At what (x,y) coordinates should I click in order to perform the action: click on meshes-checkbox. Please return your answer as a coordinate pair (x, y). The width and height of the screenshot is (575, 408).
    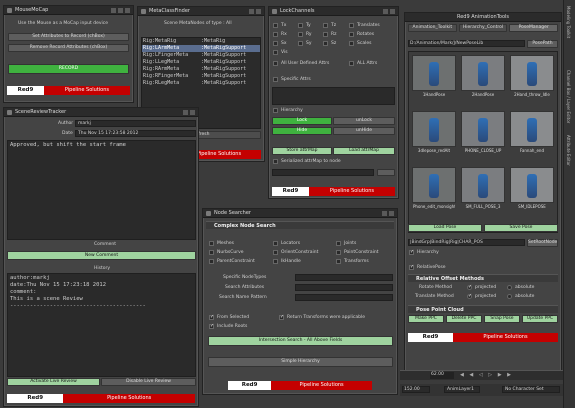
    Looking at the image, I should click on (211, 243).